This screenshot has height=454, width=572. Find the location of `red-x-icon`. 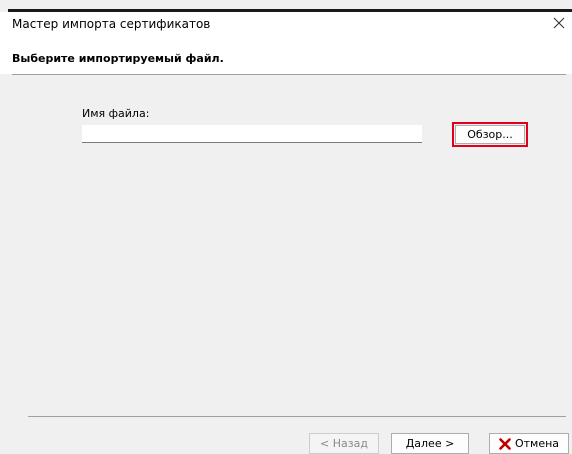

red-x-icon is located at coordinates (505, 443).